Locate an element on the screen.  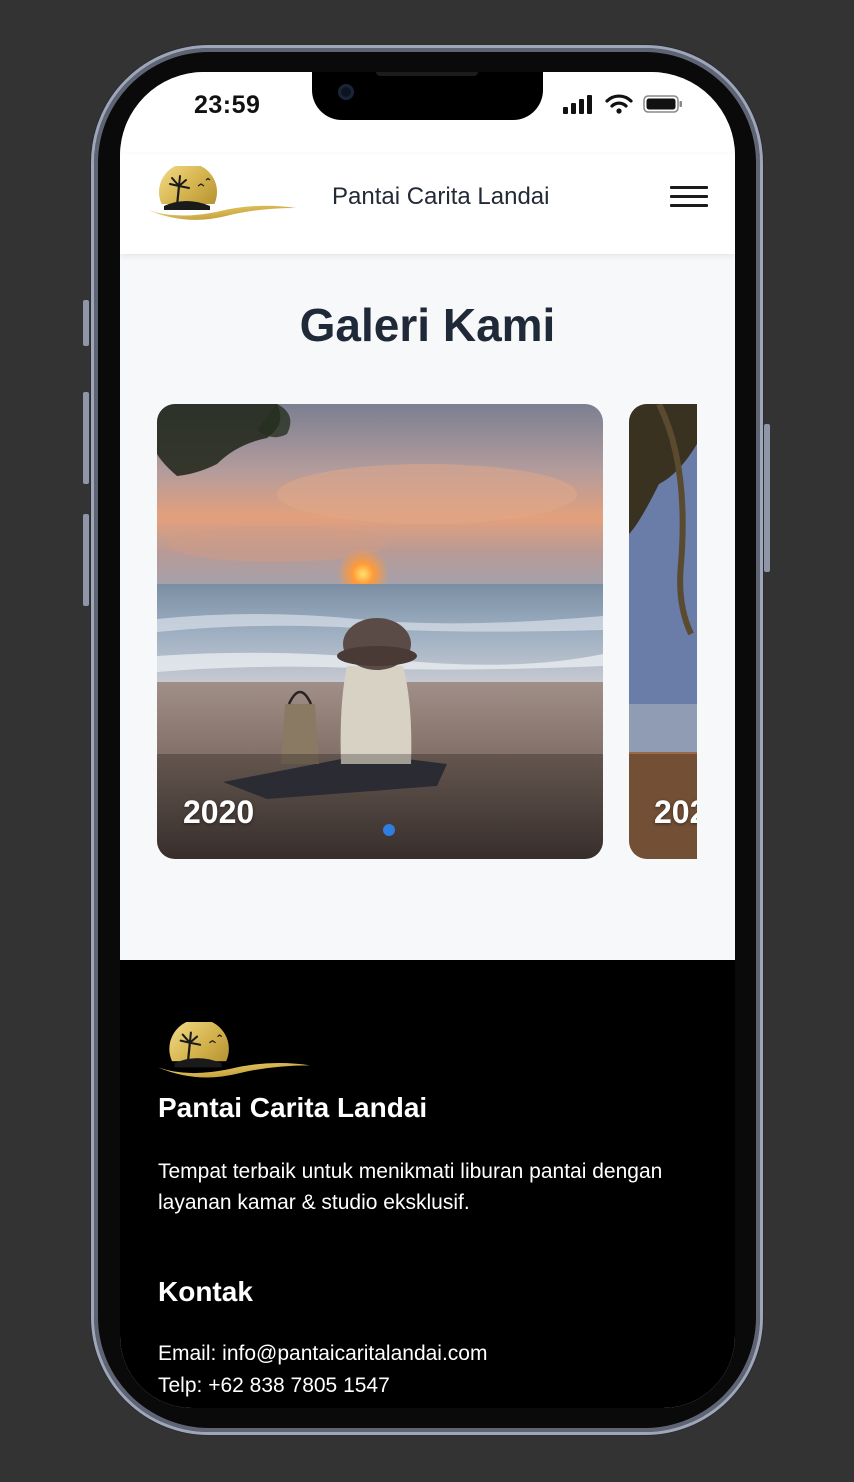
status-time: 23:59 is located at coordinates (227, 105).